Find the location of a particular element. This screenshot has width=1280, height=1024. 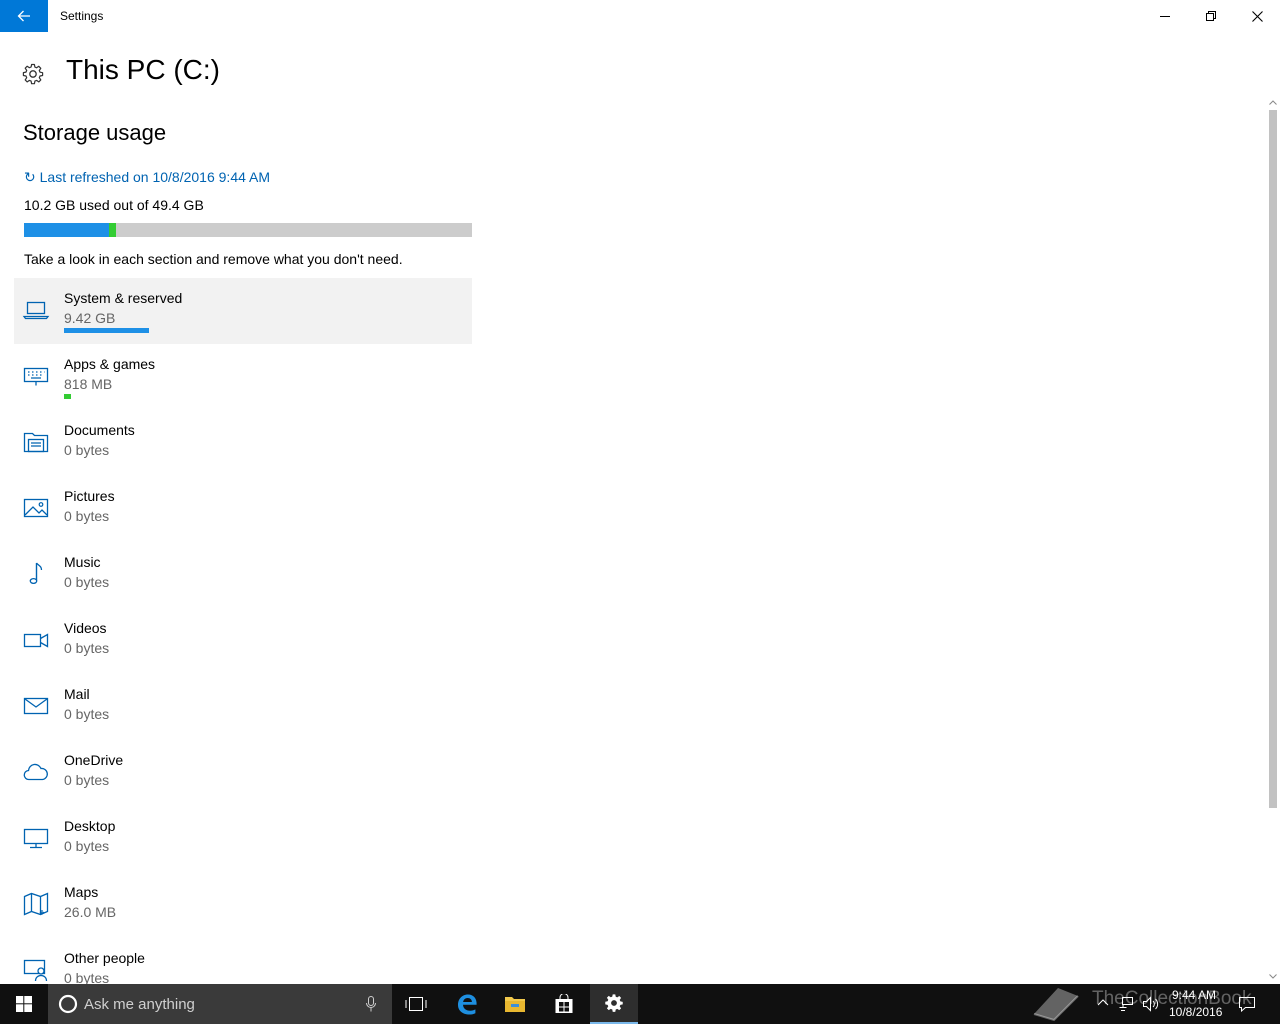

chevron-up-icon is located at coordinates (1273, 102).